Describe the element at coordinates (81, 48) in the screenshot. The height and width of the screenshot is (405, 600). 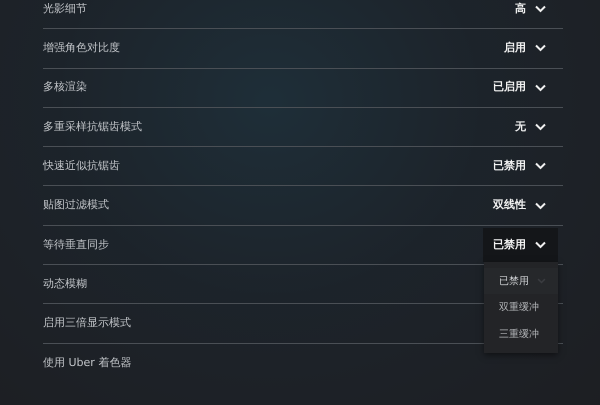
I see `setting-label: 增强角色对比度` at that location.